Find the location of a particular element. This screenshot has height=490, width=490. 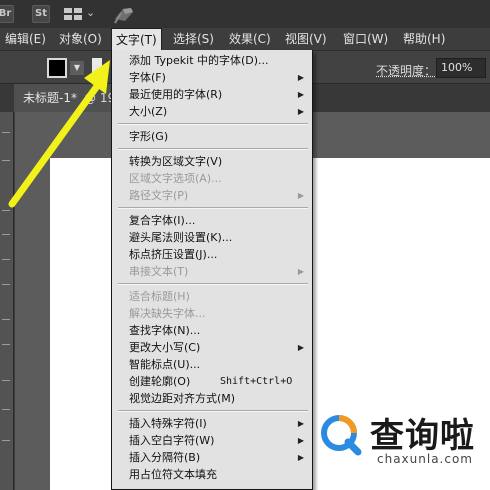

type-menu-item: 插入特殊字符(I) ▶ is located at coordinates (212, 423).